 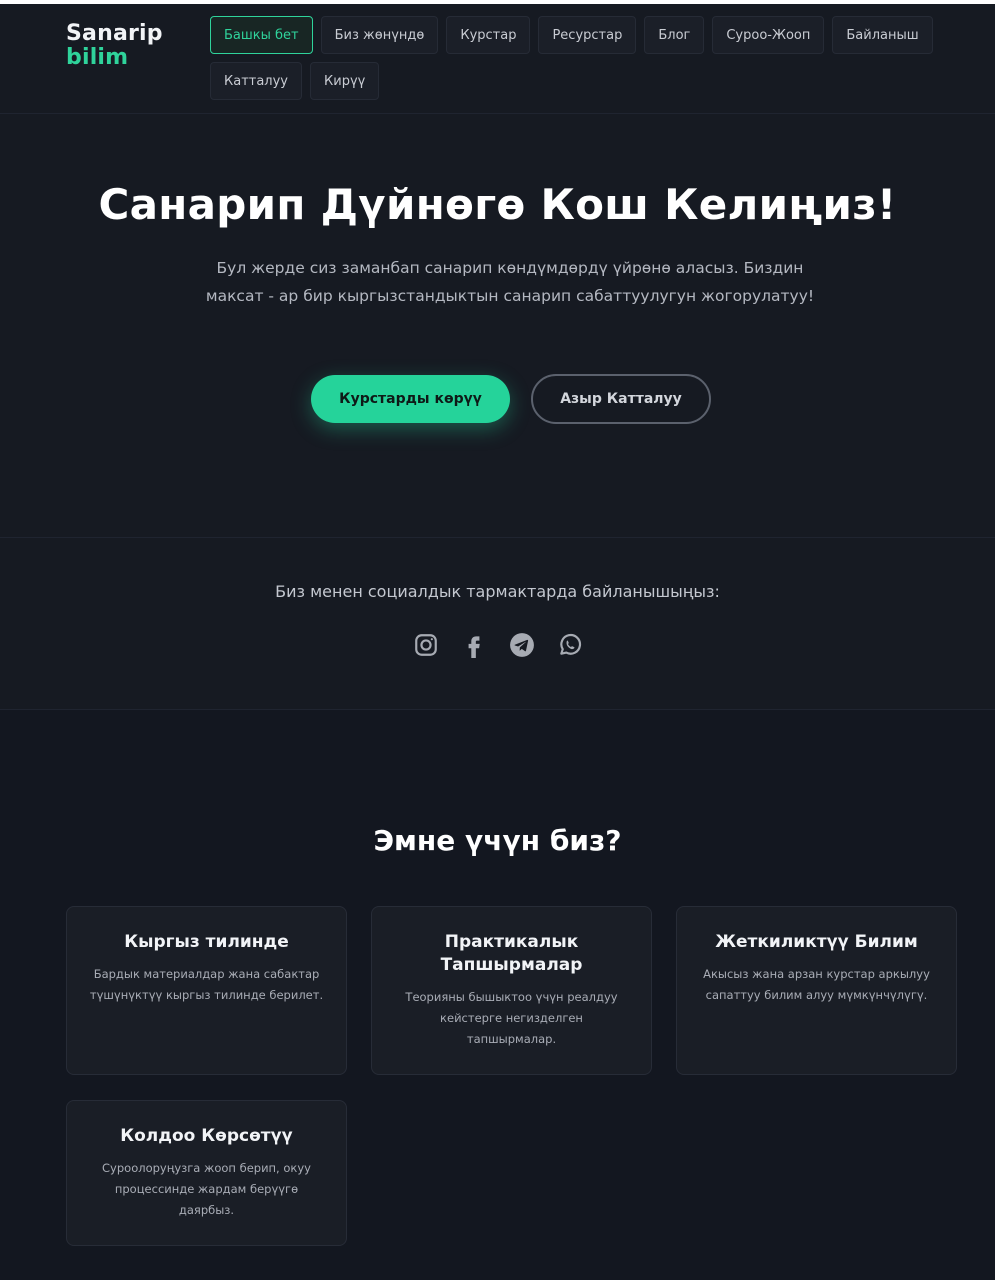 I want to click on feature-card-title: Кыргыз тилинде, so click(x=206, y=942).